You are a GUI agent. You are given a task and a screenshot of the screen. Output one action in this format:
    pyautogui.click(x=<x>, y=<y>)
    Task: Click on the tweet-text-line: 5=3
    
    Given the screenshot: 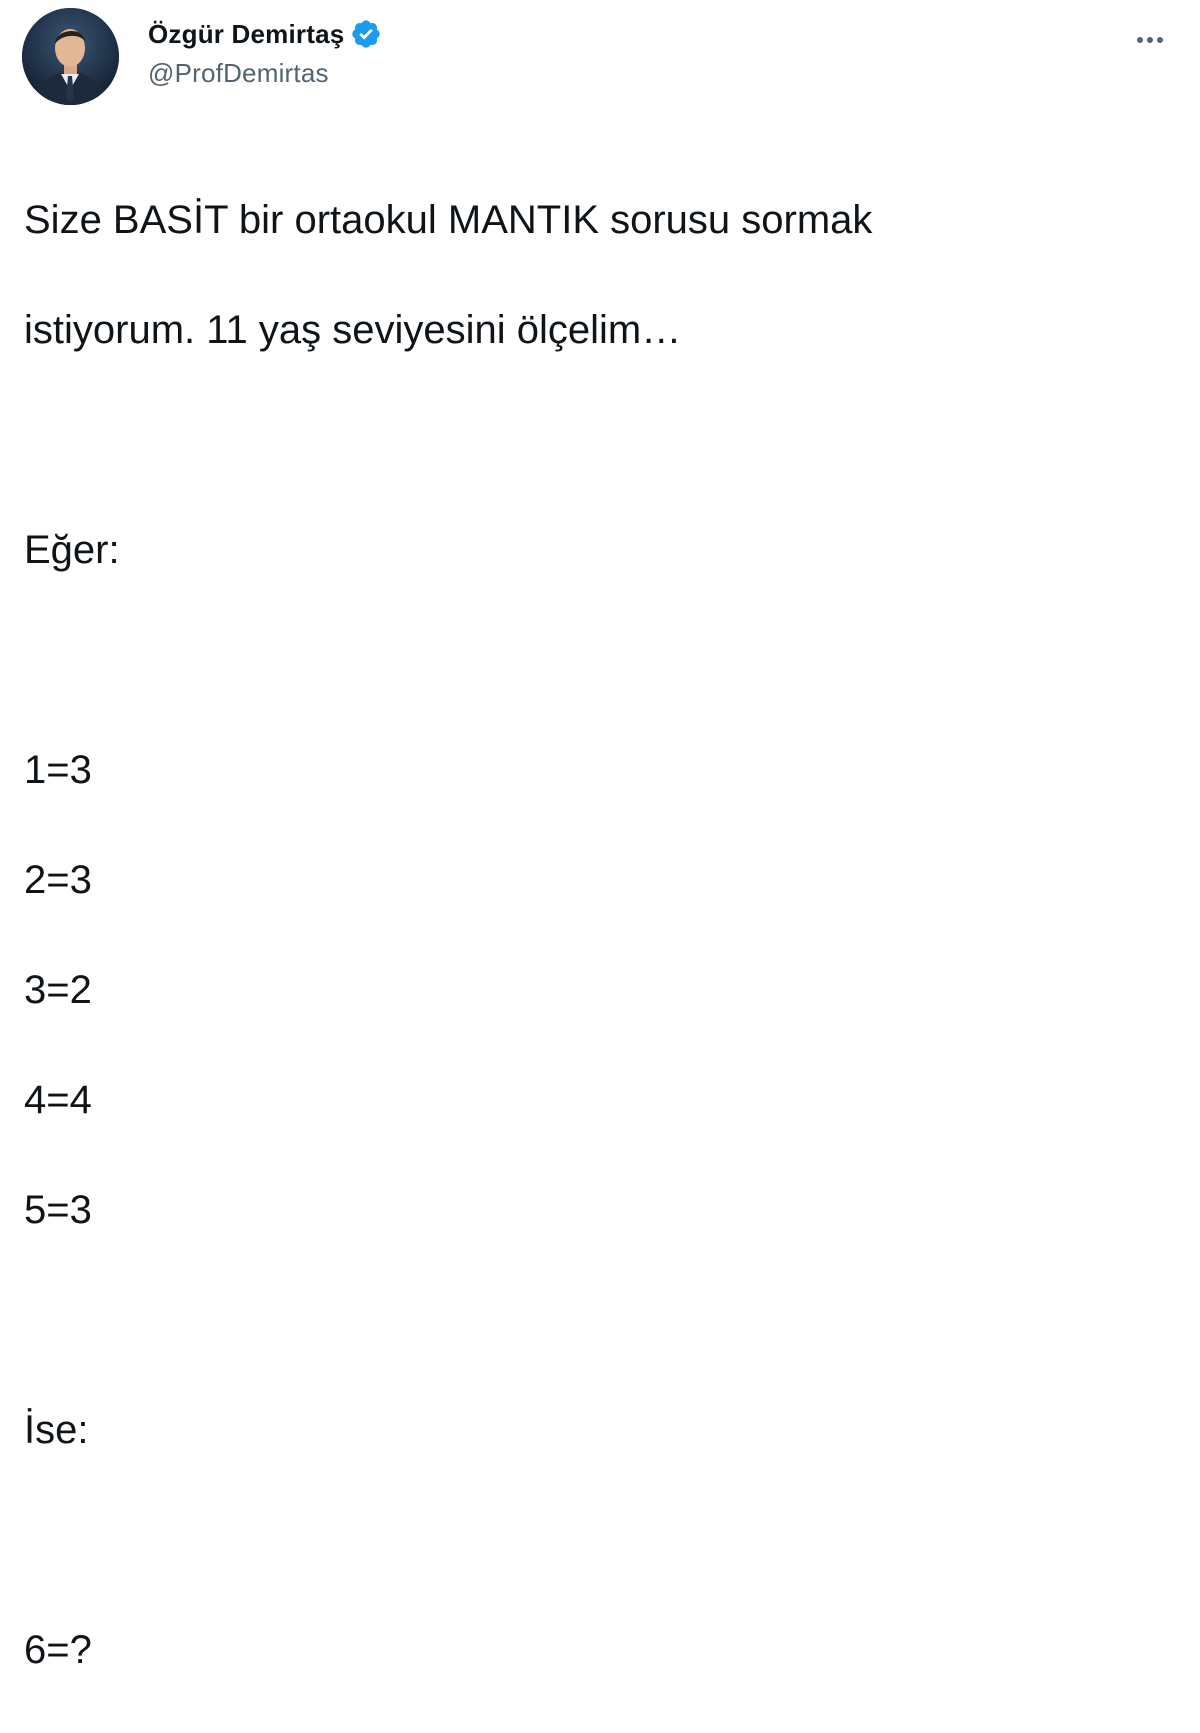 What is the action you would take?
    pyautogui.click(x=58, y=1210)
    